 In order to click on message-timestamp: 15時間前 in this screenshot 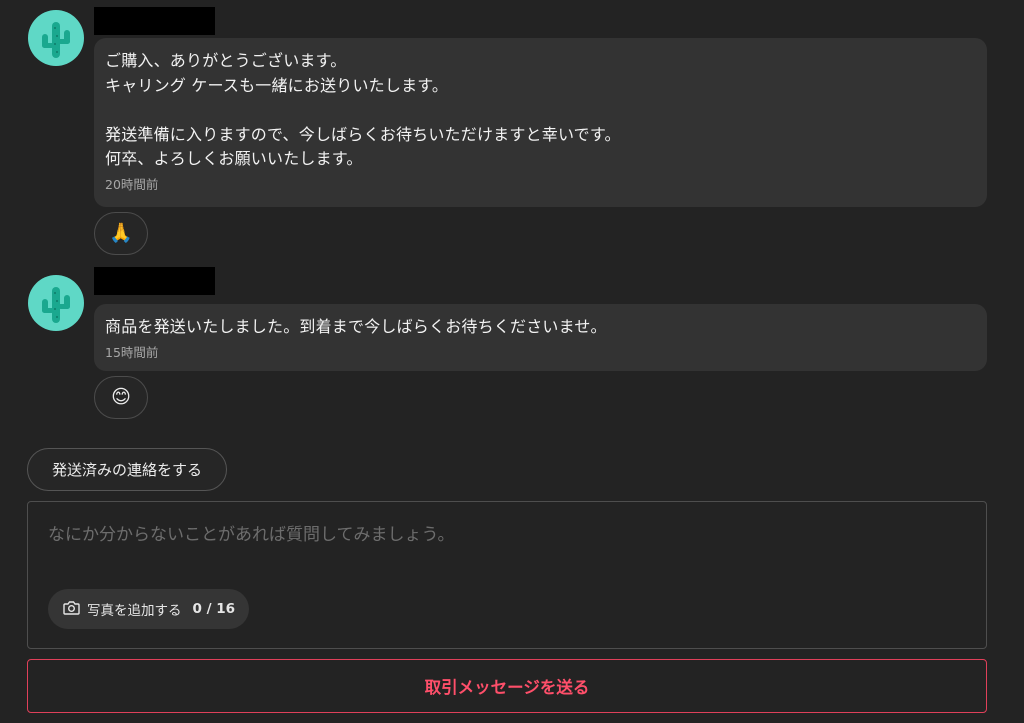, I will do `click(132, 352)`.